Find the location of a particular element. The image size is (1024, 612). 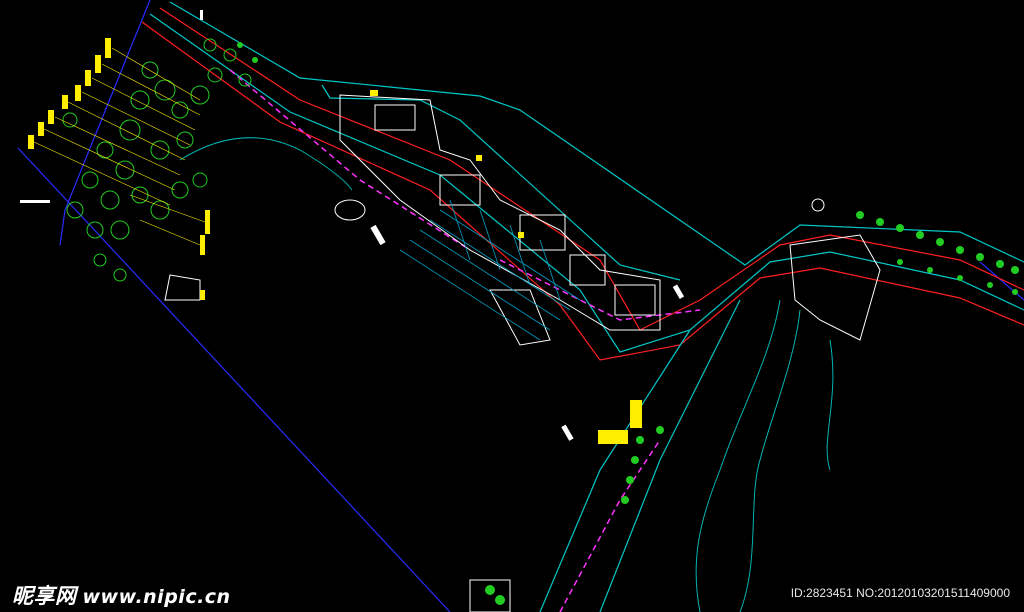

watermark-brand: 昵享网 www.nipic.cn is located at coordinates (121, 595).